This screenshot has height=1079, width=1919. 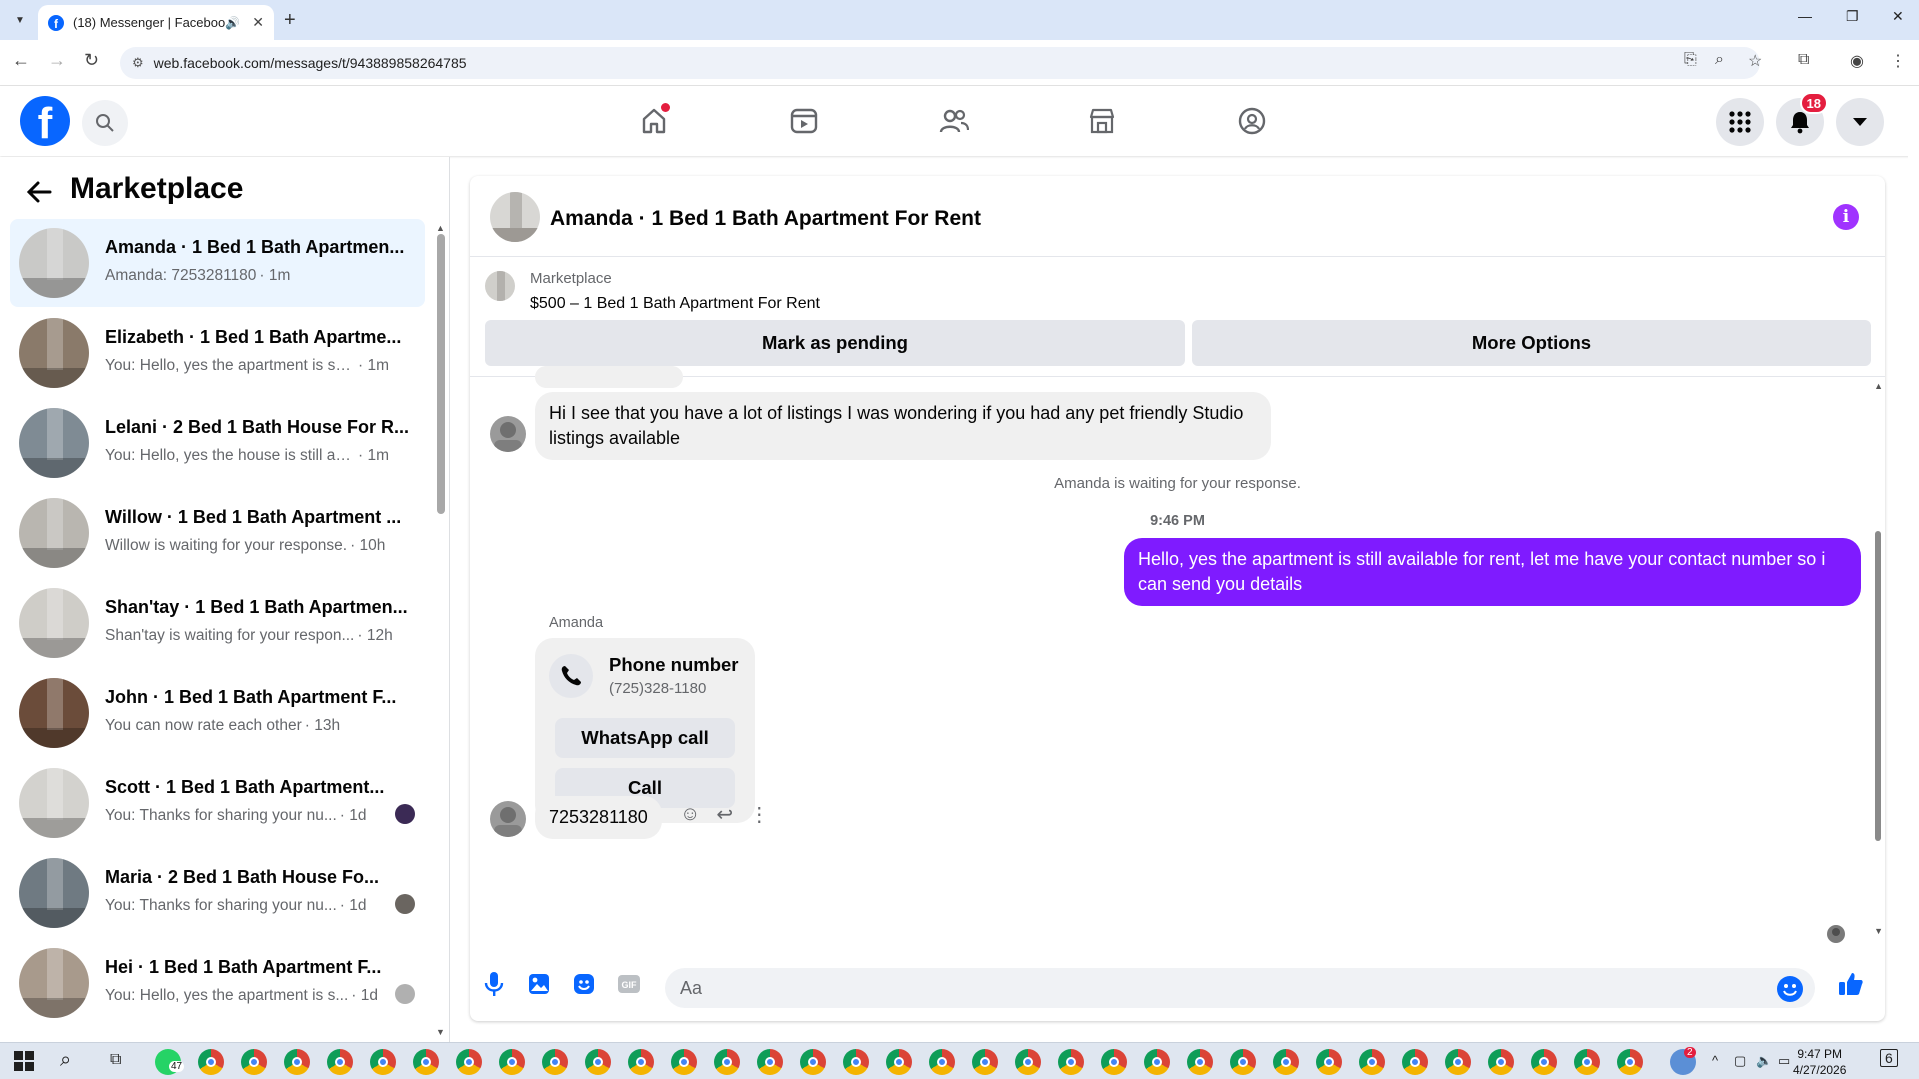 I want to click on speaker-icon: 🔊, so click(x=232, y=23).